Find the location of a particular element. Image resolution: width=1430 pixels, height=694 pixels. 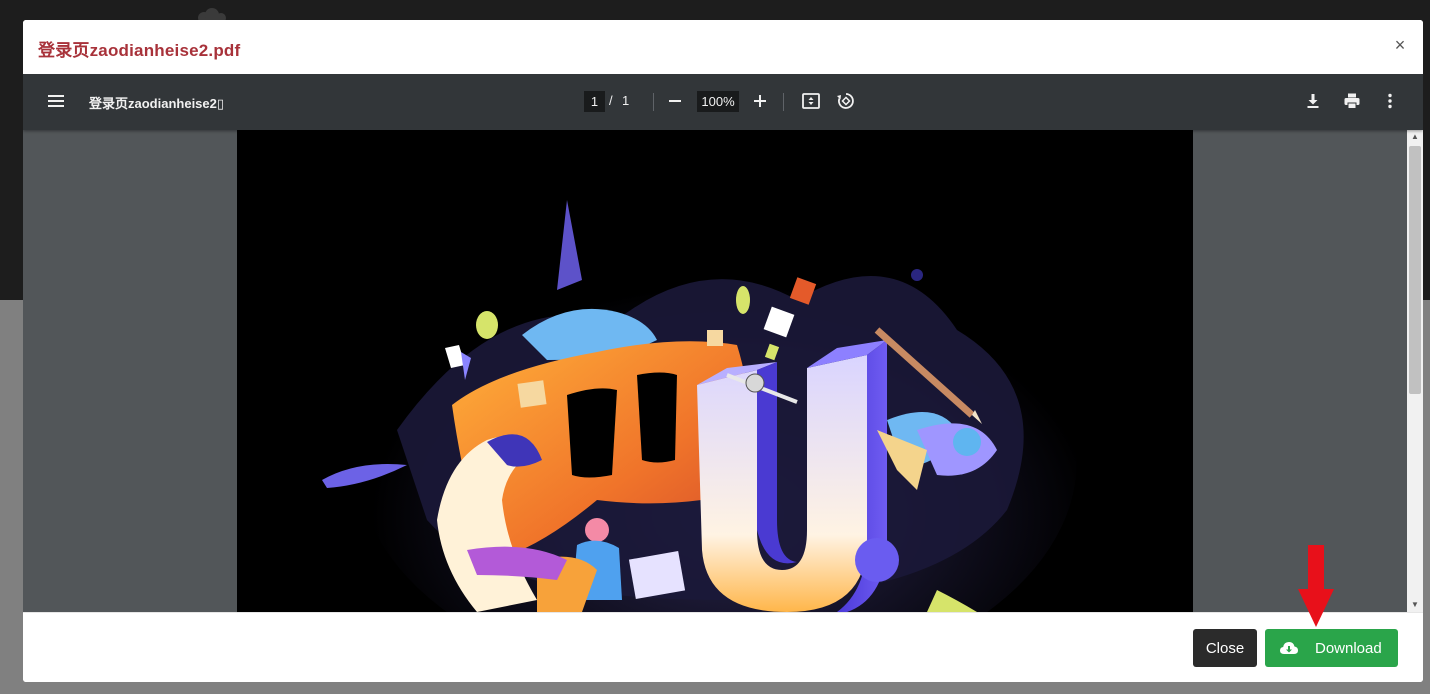

page-number-input is located at coordinates (594, 101).